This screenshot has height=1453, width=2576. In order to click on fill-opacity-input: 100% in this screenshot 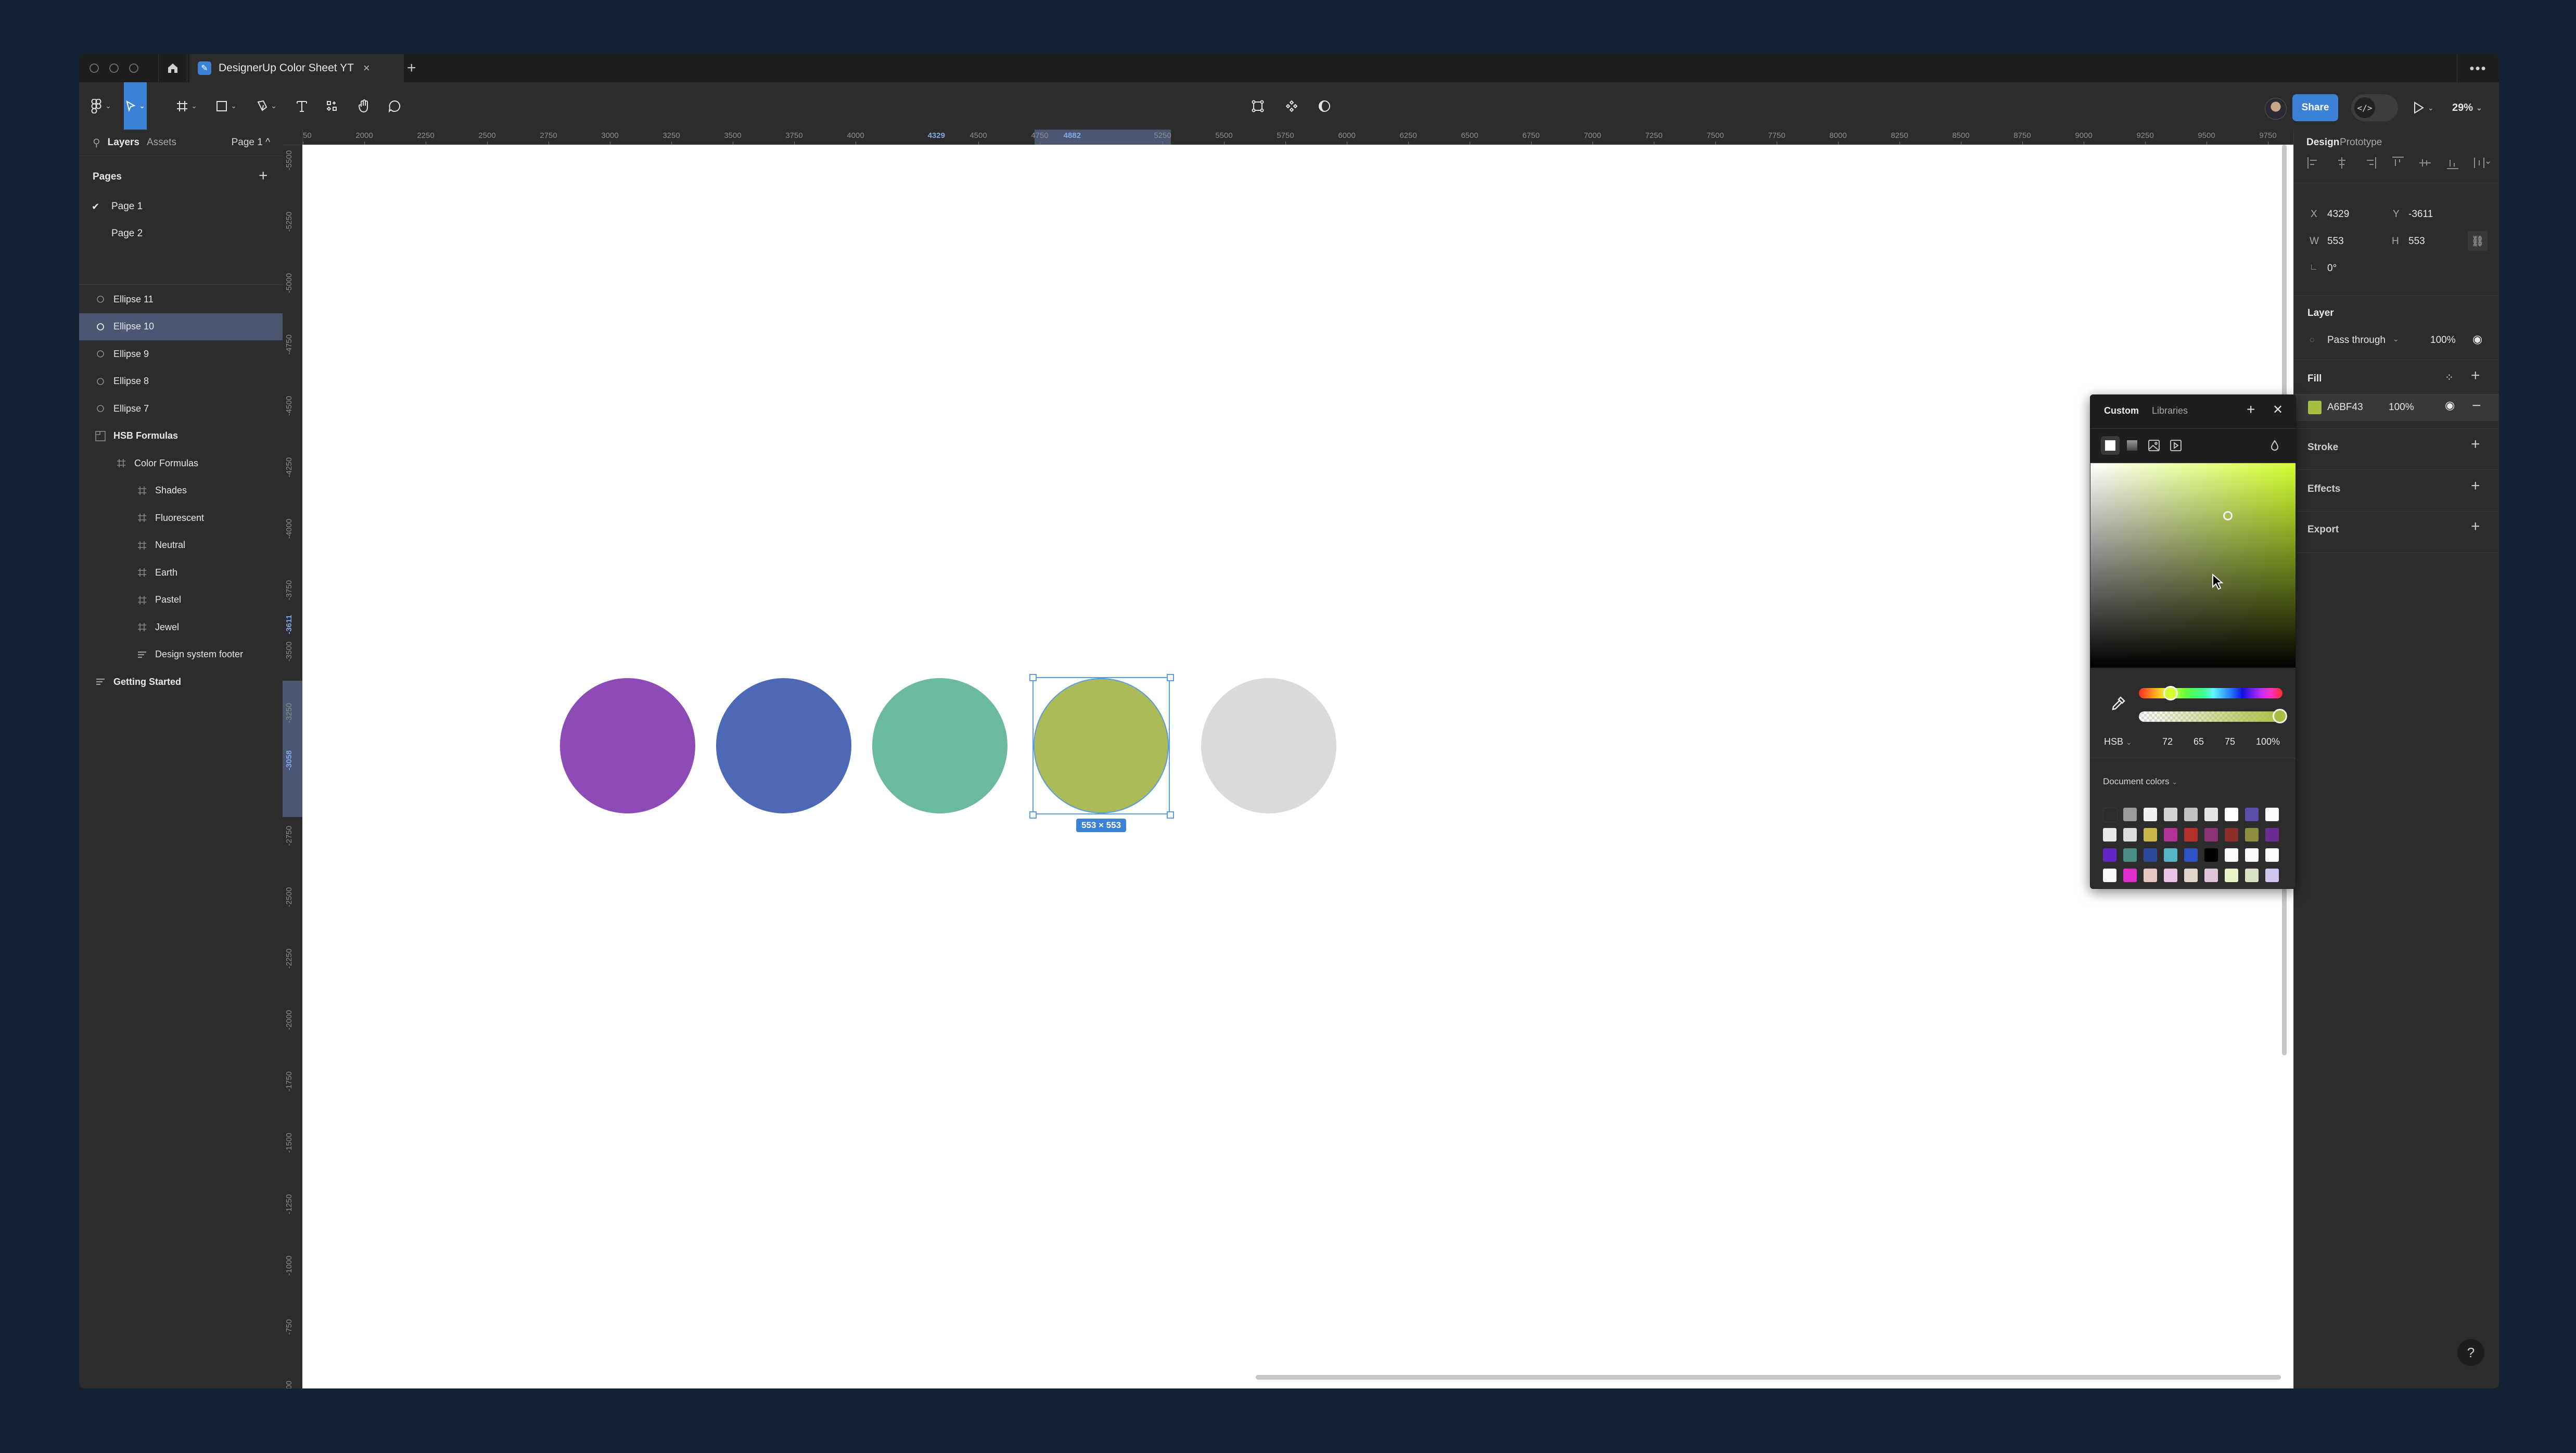, I will do `click(2401, 407)`.